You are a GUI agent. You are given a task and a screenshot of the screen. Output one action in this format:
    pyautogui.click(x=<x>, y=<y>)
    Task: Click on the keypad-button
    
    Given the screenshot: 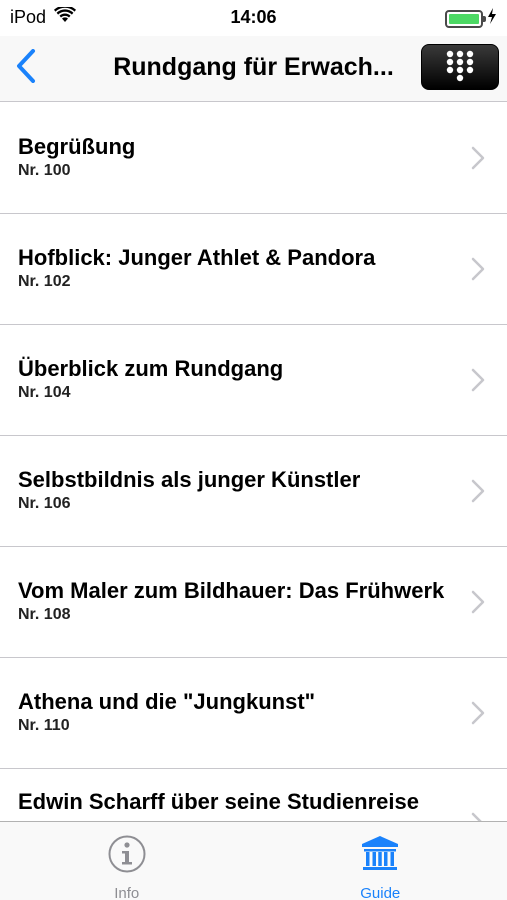 What is the action you would take?
    pyautogui.click(x=460, y=67)
    